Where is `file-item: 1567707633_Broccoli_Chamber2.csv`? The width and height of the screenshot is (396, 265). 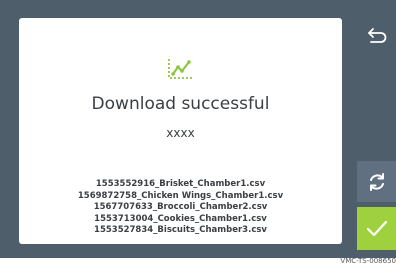 file-item: 1567707633_Broccoli_Chamber2.csv is located at coordinates (180, 207).